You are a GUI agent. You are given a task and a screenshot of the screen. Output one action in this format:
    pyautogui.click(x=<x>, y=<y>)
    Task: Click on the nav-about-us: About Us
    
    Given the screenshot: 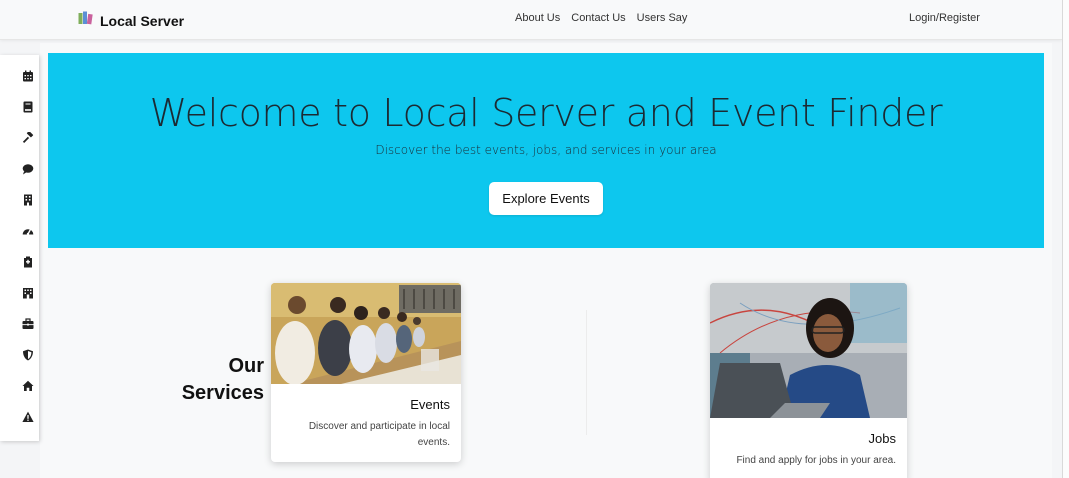 What is the action you would take?
    pyautogui.click(x=537, y=18)
    